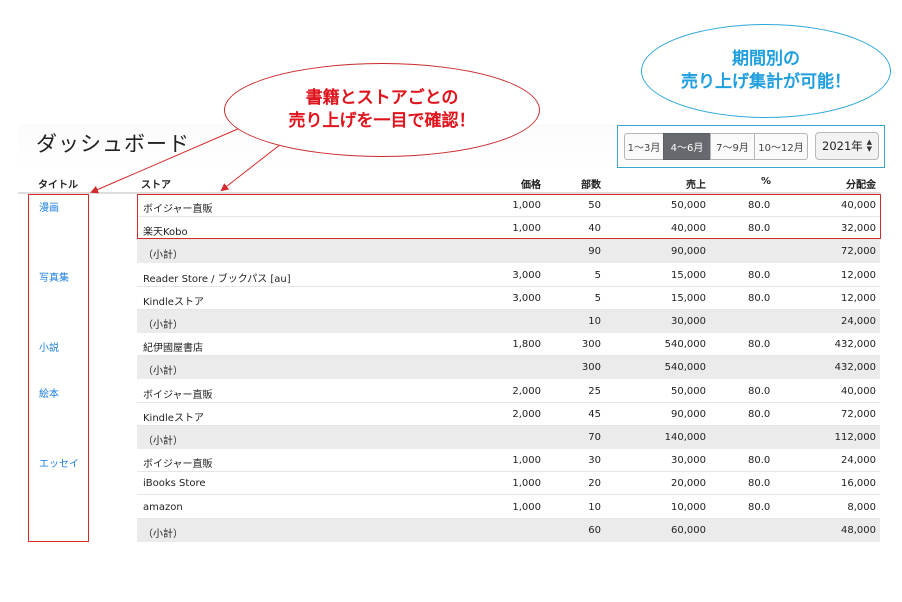 The width and height of the screenshot is (902, 602). I want to click on callout-store-sales-line2: 売り上げを一目で確認！, so click(382, 121).